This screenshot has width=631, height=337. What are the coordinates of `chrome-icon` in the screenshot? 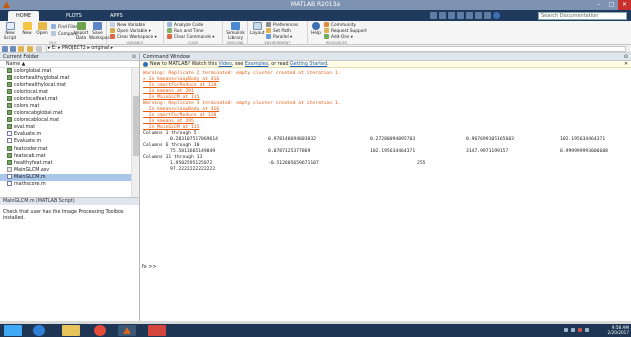 It's located at (100, 330).